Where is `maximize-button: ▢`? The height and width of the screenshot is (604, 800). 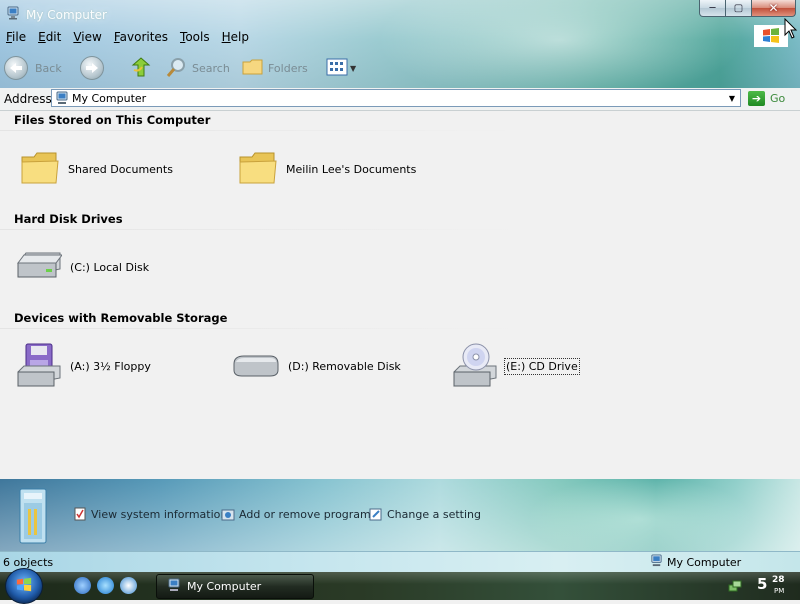 maximize-button: ▢ is located at coordinates (739, 8).